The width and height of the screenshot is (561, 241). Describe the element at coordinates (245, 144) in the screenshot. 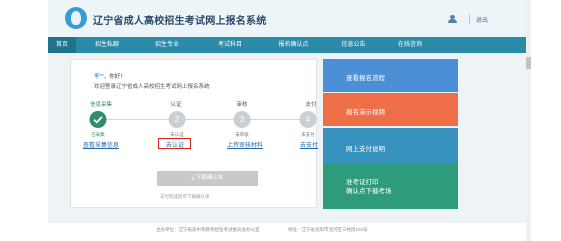

I see `upload-review-materials-link: 上传审核材料` at that location.